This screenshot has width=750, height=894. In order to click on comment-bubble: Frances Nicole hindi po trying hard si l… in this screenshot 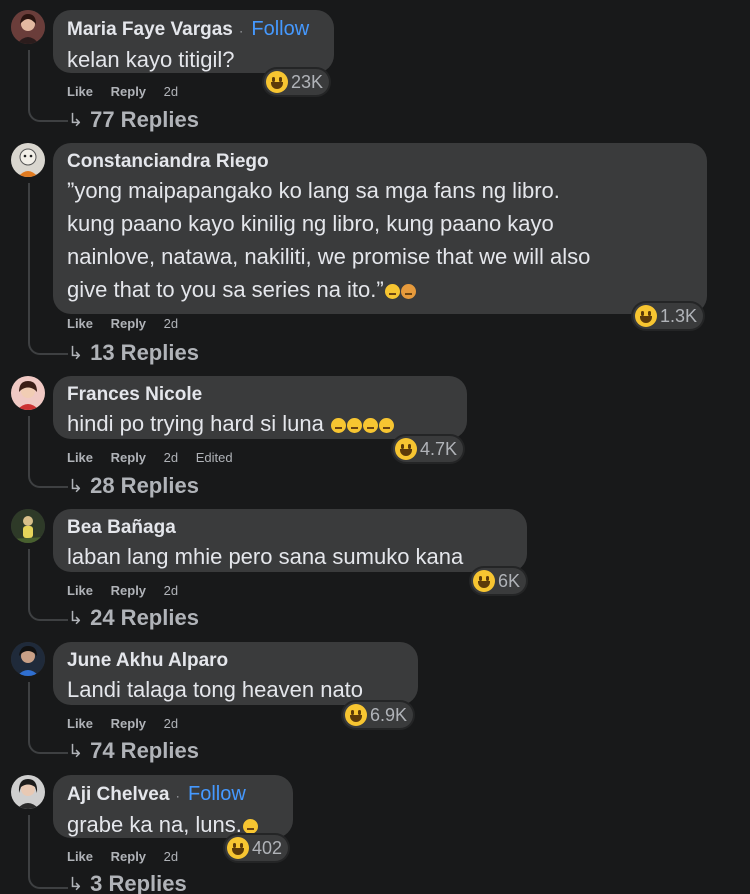, I will do `click(260, 407)`.